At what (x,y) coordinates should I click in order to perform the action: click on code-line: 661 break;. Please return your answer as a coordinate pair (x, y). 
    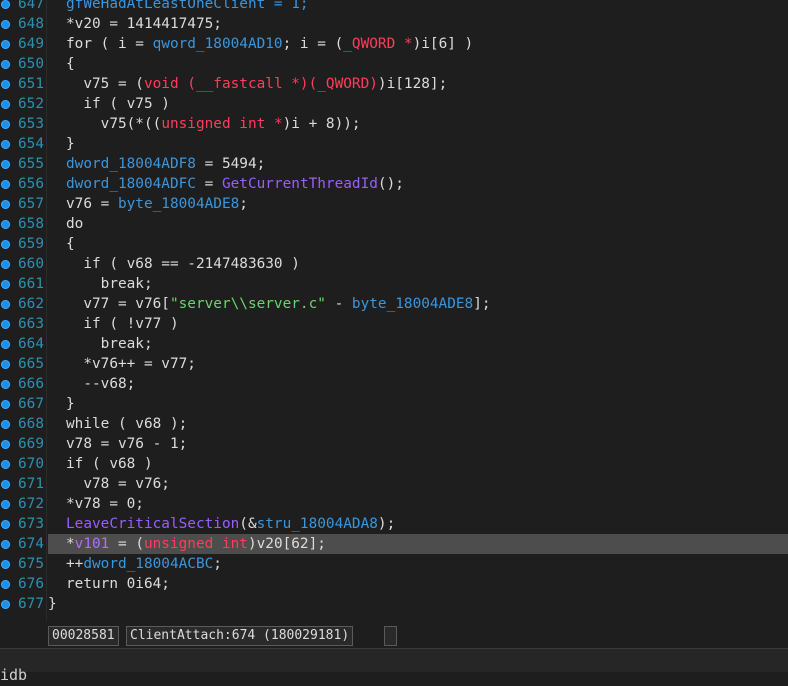
    Looking at the image, I should click on (394, 284).